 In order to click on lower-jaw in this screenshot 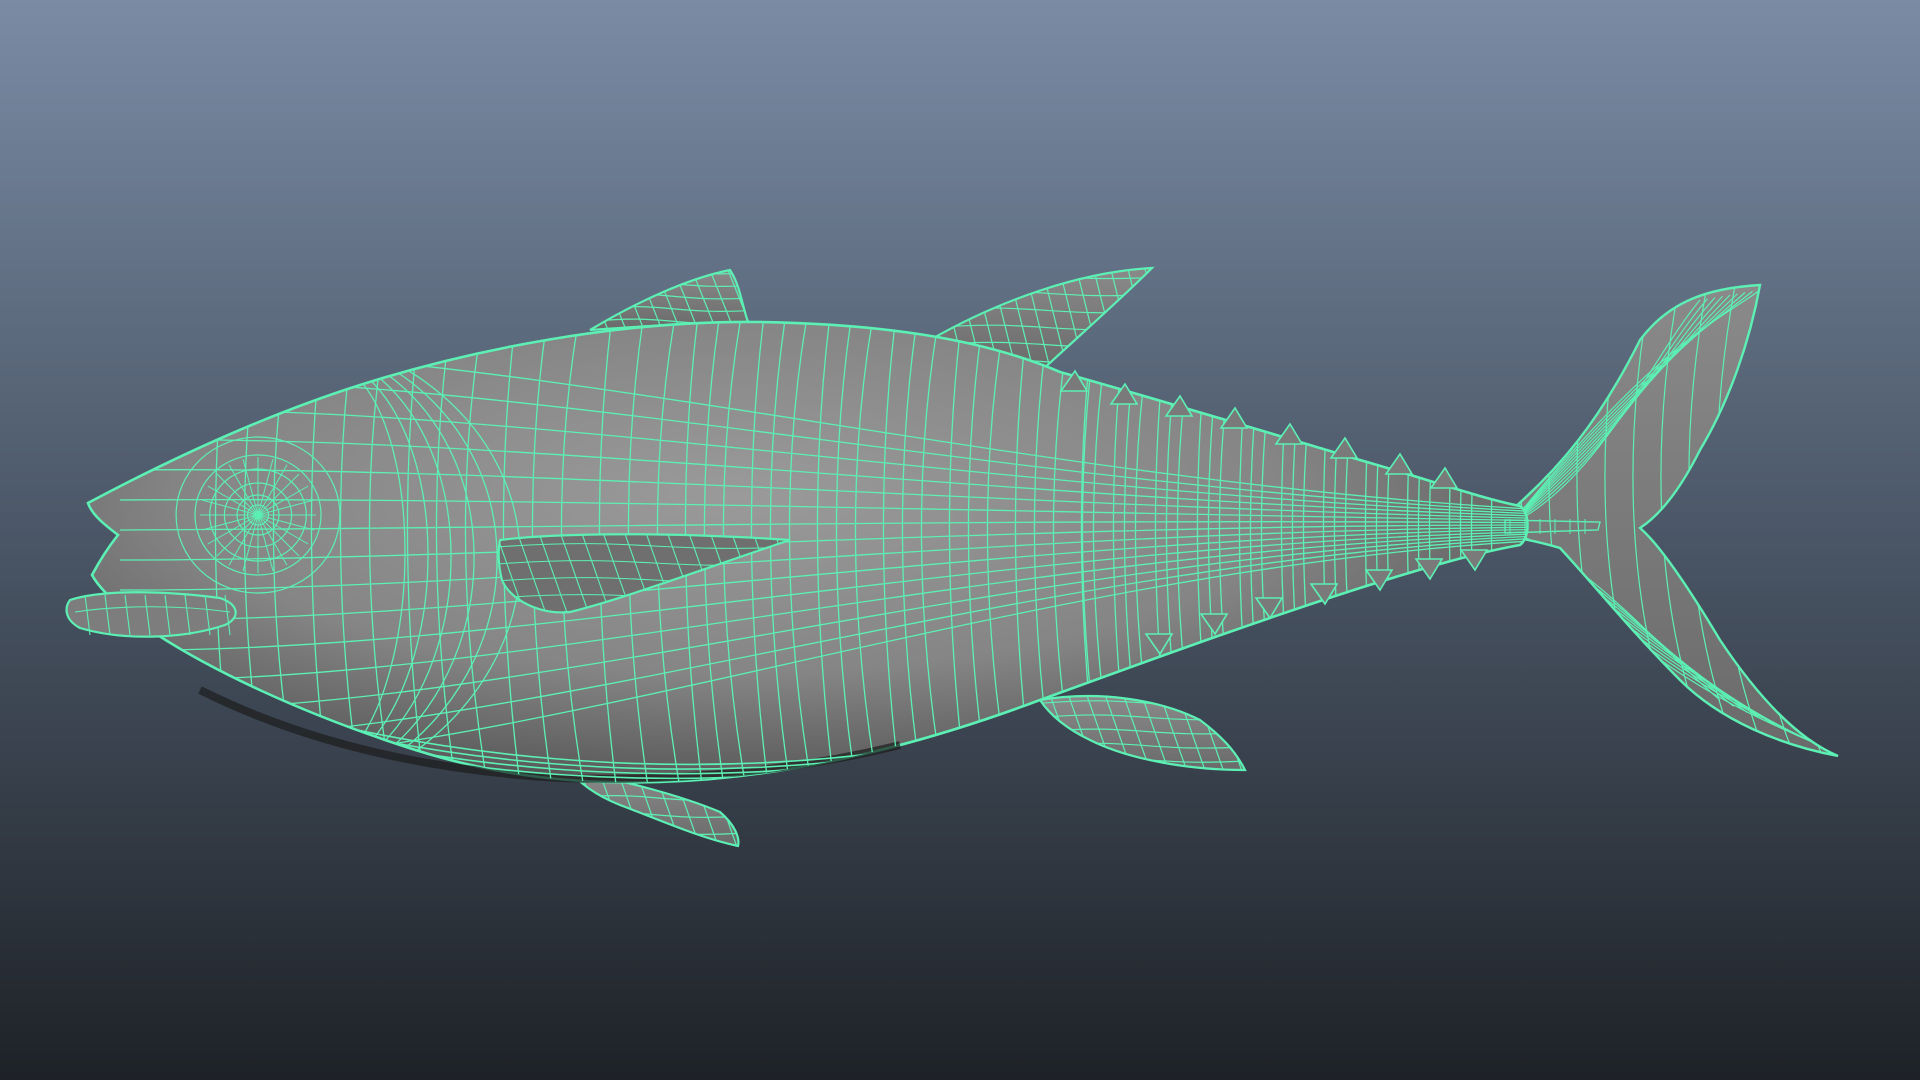, I will do `click(151, 614)`.